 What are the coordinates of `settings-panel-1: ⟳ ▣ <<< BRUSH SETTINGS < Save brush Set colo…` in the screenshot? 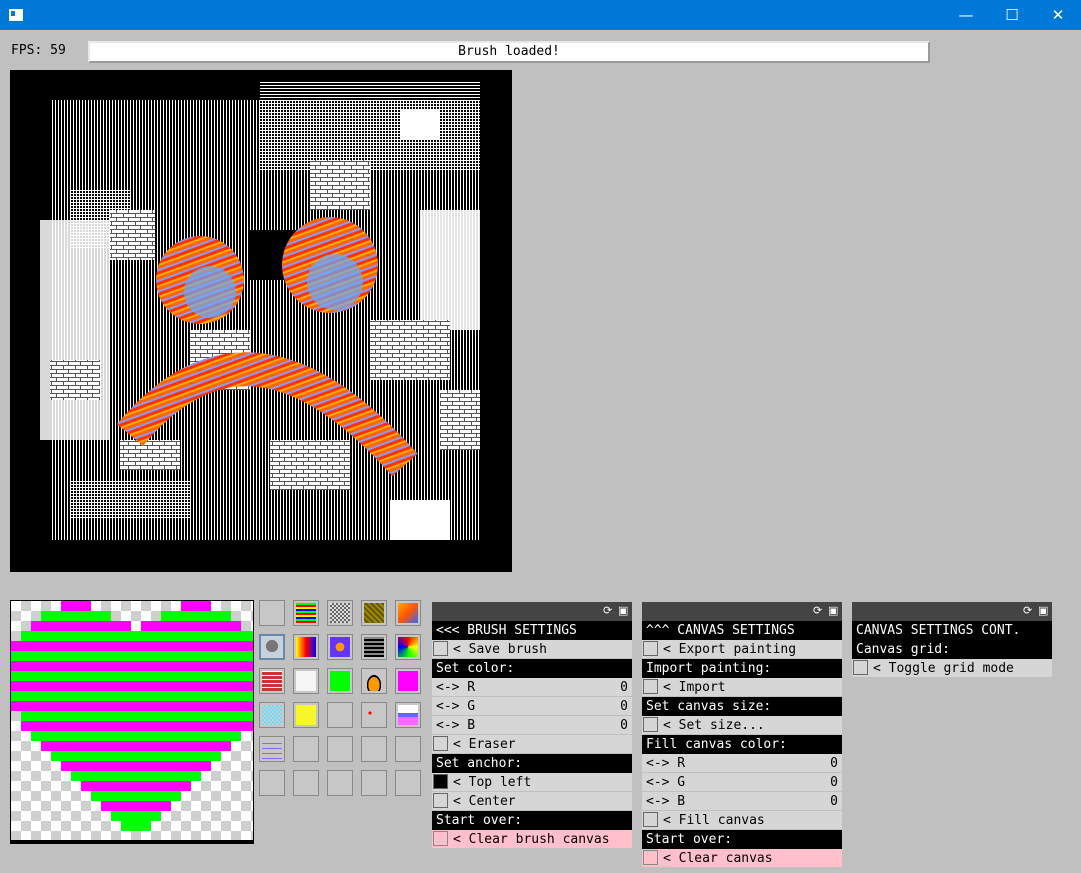 It's located at (532, 725).